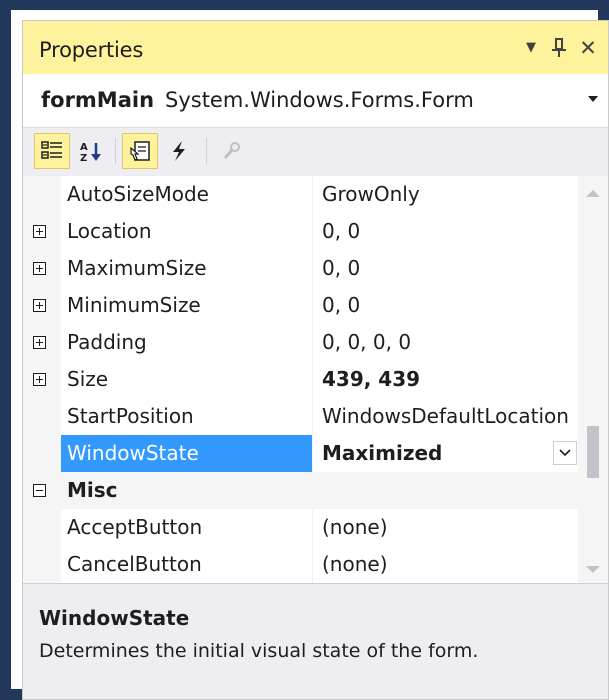 Image resolution: width=609 pixels, height=700 pixels. What do you see at coordinates (300, 342) in the screenshot?
I see `property-row: Padding 0, 0, 0, 0` at bounding box center [300, 342].